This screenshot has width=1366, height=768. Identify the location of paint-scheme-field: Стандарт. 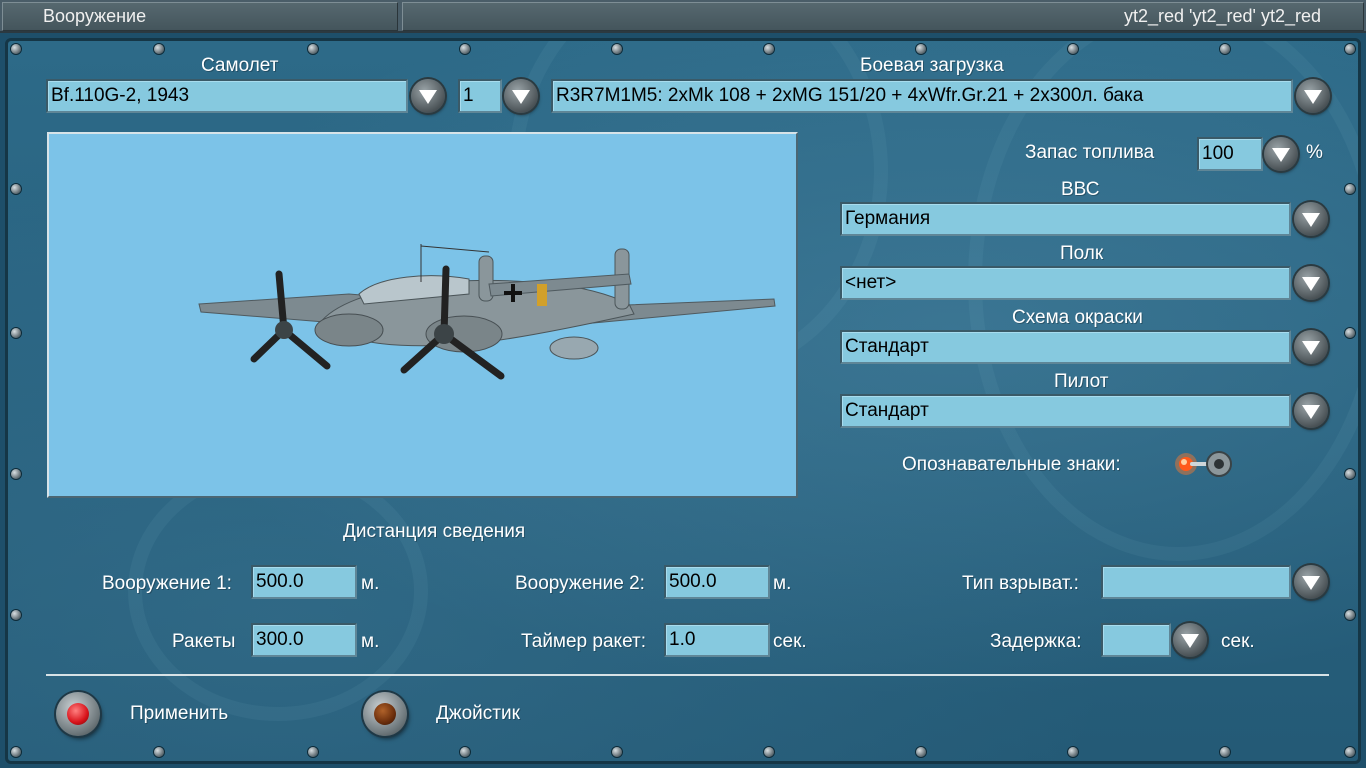
(1065, 347).